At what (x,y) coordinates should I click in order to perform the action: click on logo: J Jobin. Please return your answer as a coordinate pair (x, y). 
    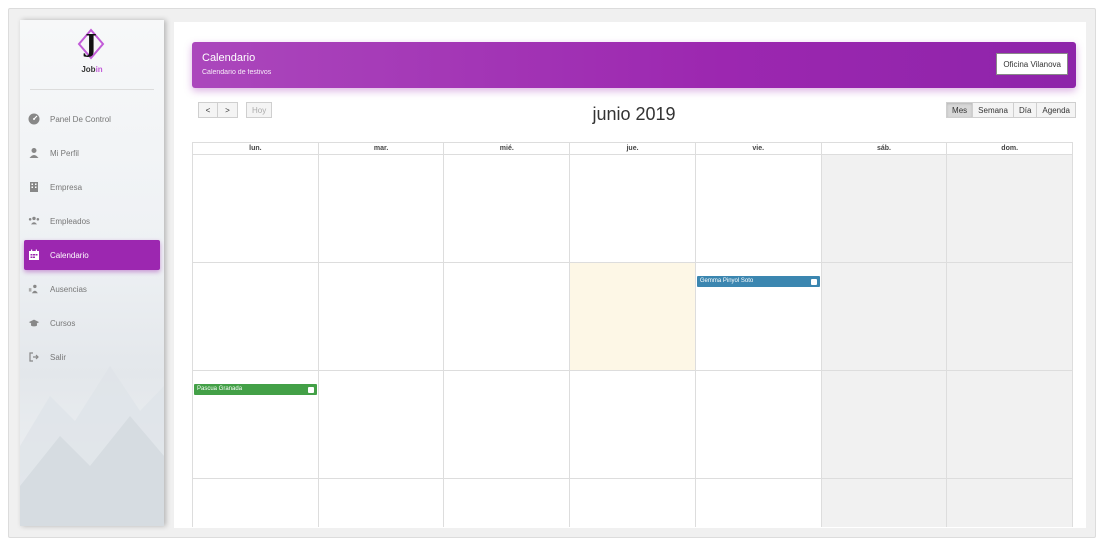
    Looking at the image, I should click on (92, 55).